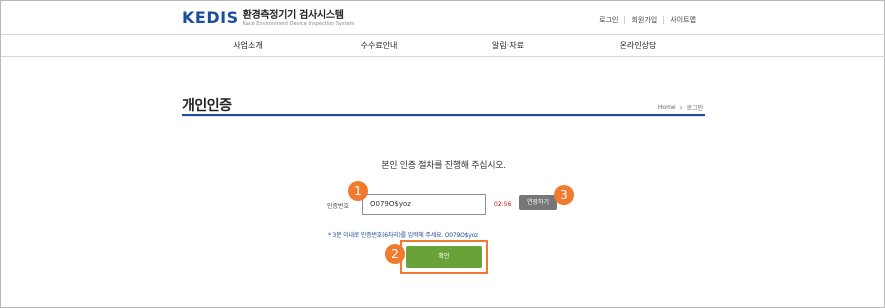  I want to click on auth-guide-text: 본인 인증 절차를 진행해 주십시오., so click(443, 166).